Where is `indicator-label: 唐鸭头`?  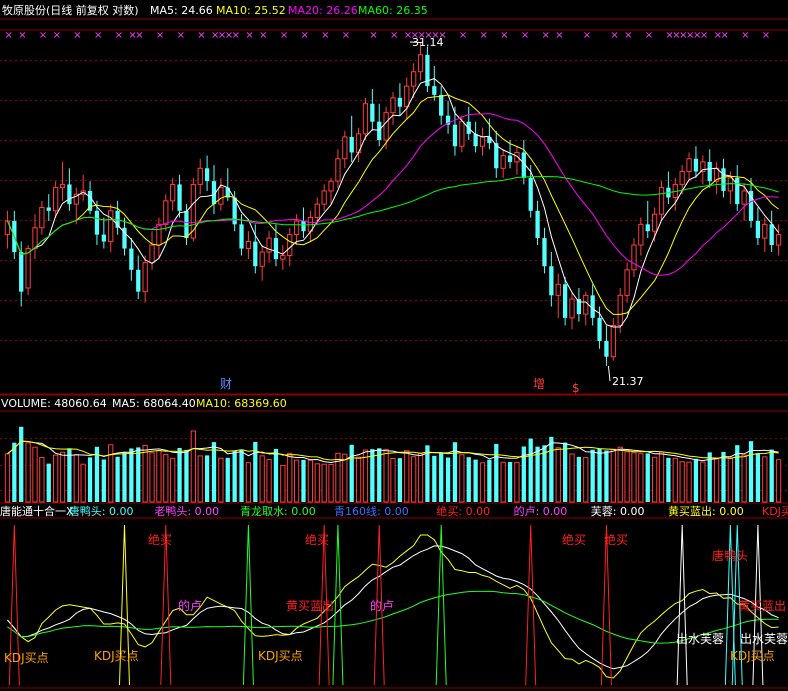
indicator-label: 唐鸭头 is located at coordinates (730, 555).